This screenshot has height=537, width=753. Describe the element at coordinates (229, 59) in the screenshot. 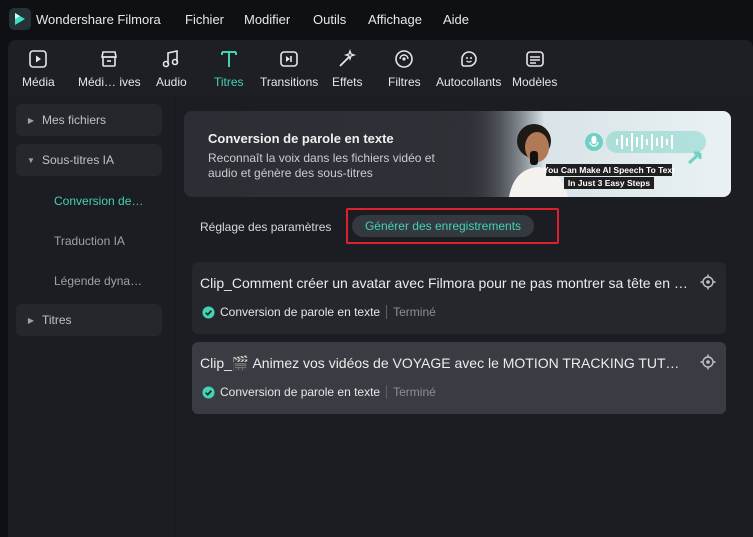

I see `titles-icon` at that location.